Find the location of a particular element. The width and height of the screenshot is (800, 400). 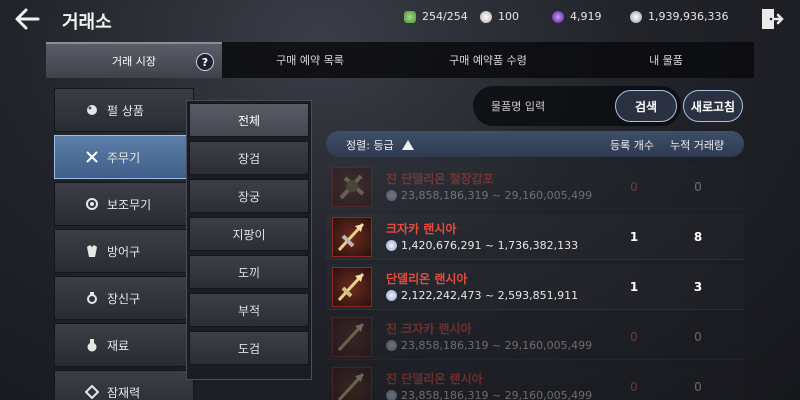

tab-reservation-list: 구매 예약 목록 is located at coordinates (310, 60).